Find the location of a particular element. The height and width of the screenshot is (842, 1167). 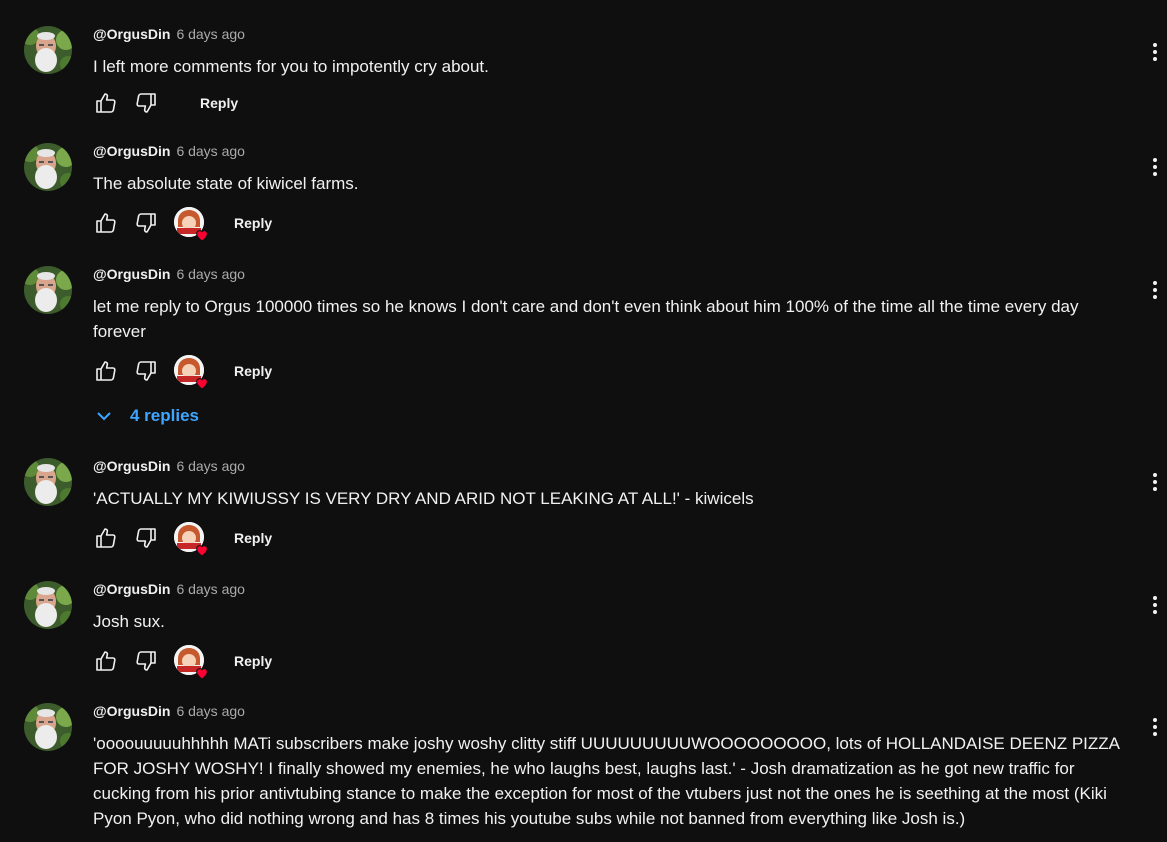

view-replies-button: 4 replies is located at coordinates (145, 416).